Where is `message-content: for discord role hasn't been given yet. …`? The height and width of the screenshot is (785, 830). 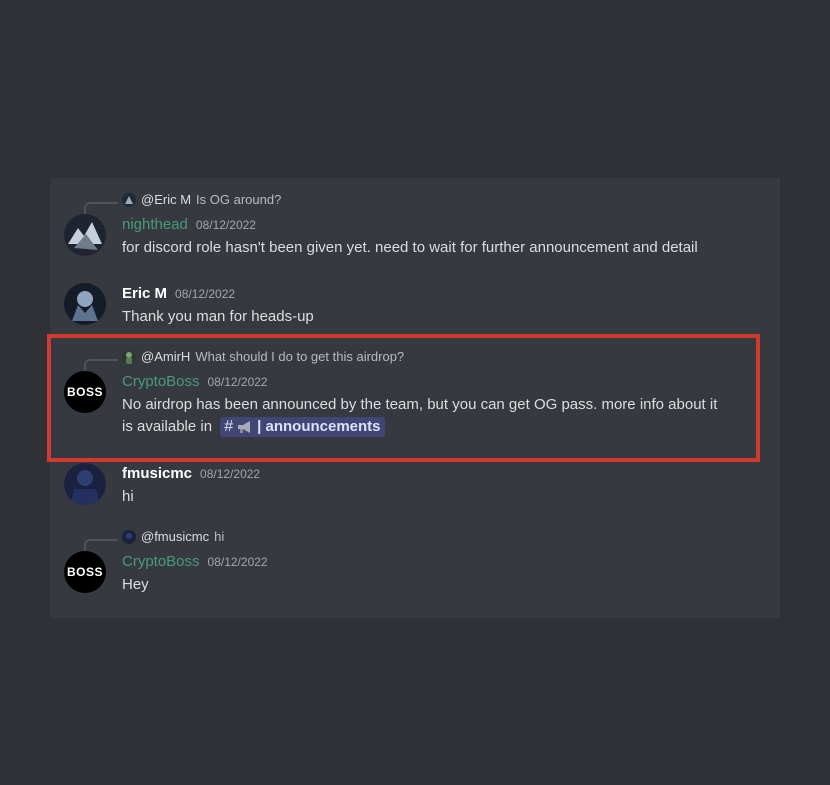
message-content: for discord role hasn't been given yet. … is located at coordinates (410, 247).